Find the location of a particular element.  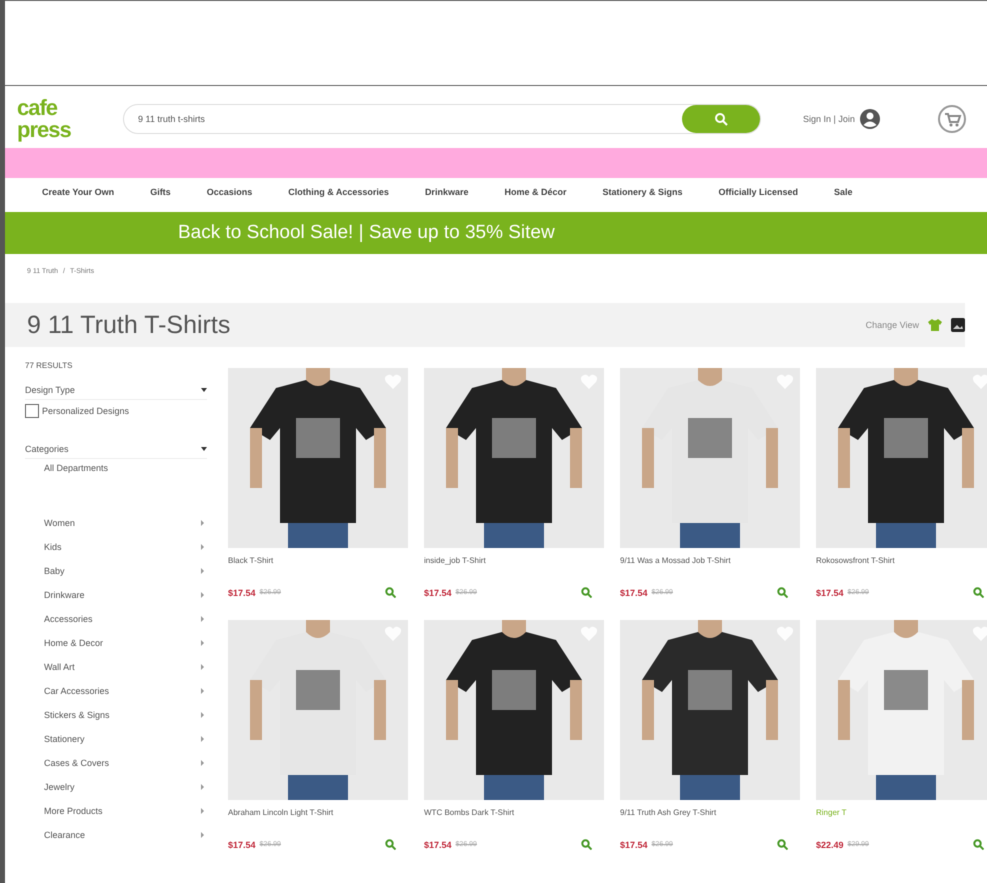

results-count: 77 RESULTS is located at coordinates (49, 365).